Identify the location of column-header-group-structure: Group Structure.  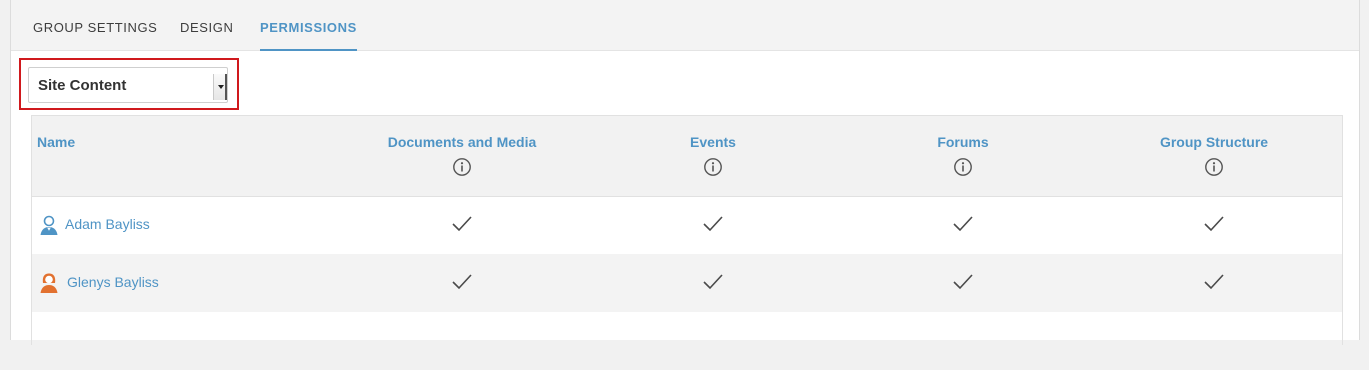
(1214, 142).